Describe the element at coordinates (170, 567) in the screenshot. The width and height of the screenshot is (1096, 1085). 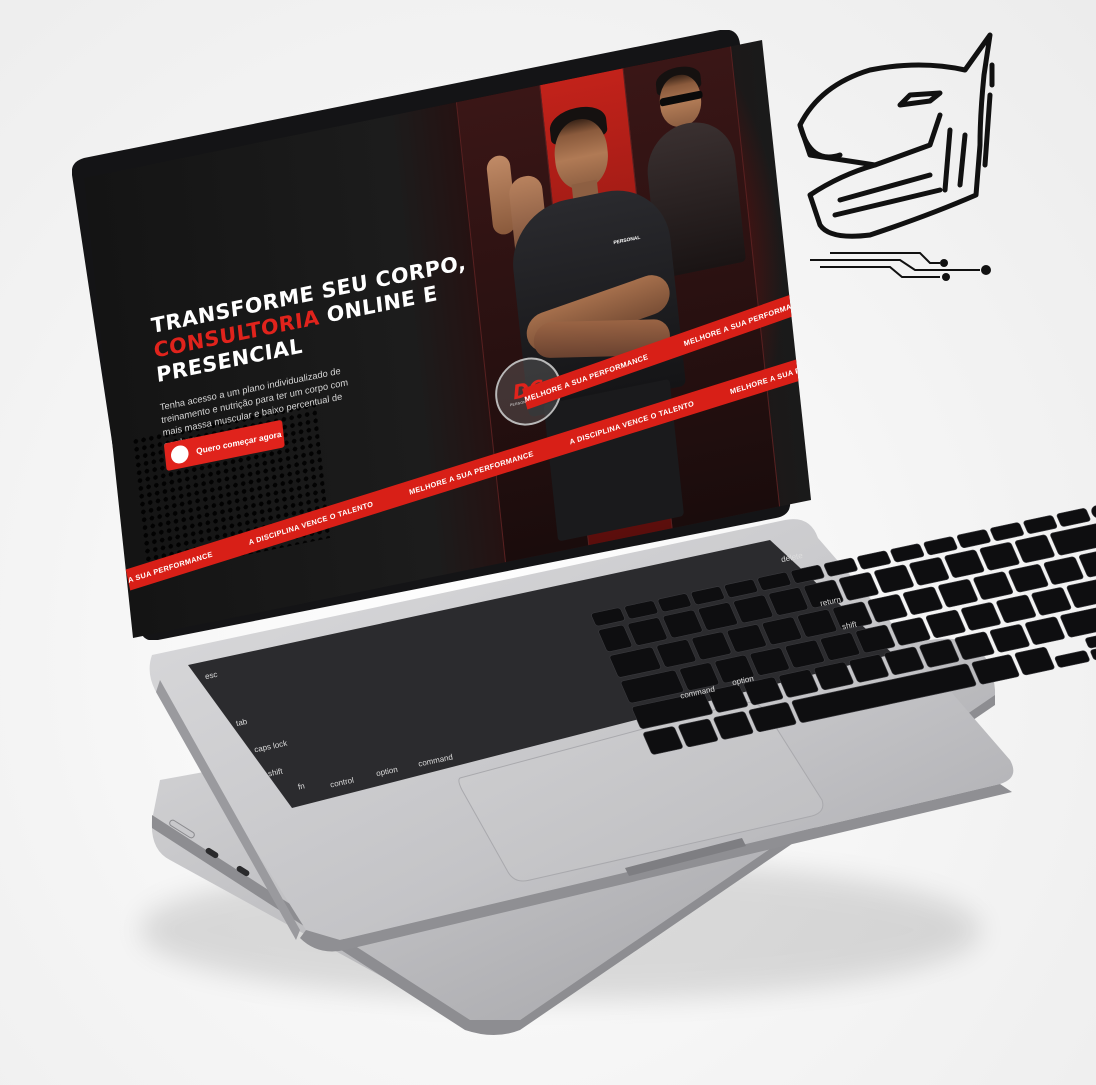
I see `marquee-lower-item: A SUA PERFORMANCE` at that location.